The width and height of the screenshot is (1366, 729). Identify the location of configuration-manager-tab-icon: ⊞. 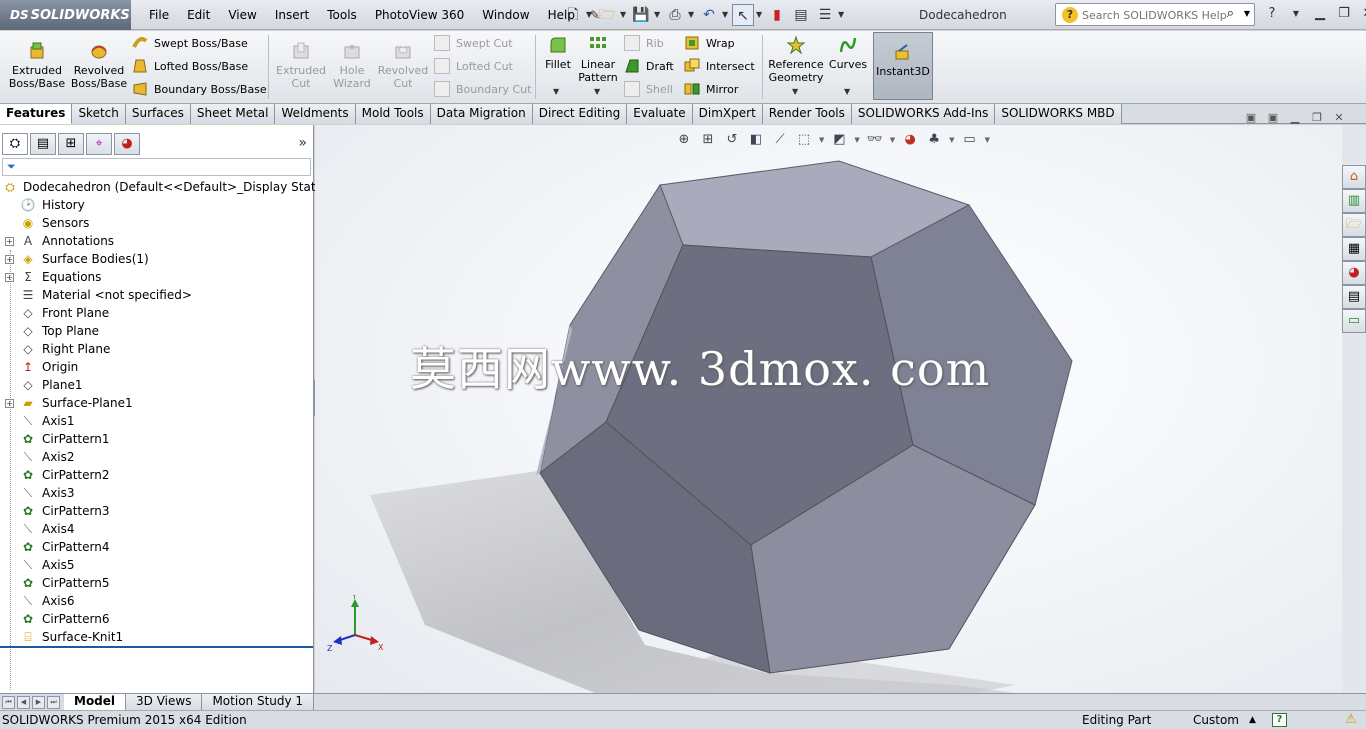
(71, 144).